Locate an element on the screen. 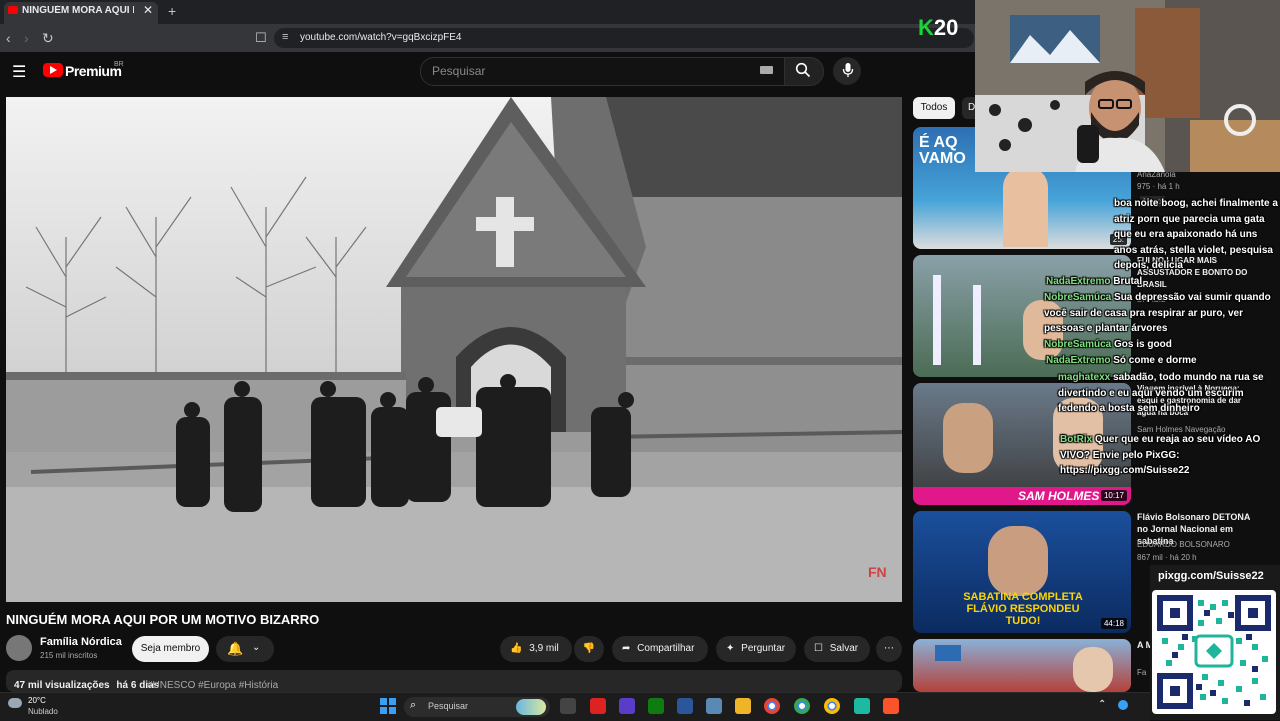 Image resolution: width=1280 pixels, height=721 pixels. save-label: Salvar is located at coordinates (844, 648).